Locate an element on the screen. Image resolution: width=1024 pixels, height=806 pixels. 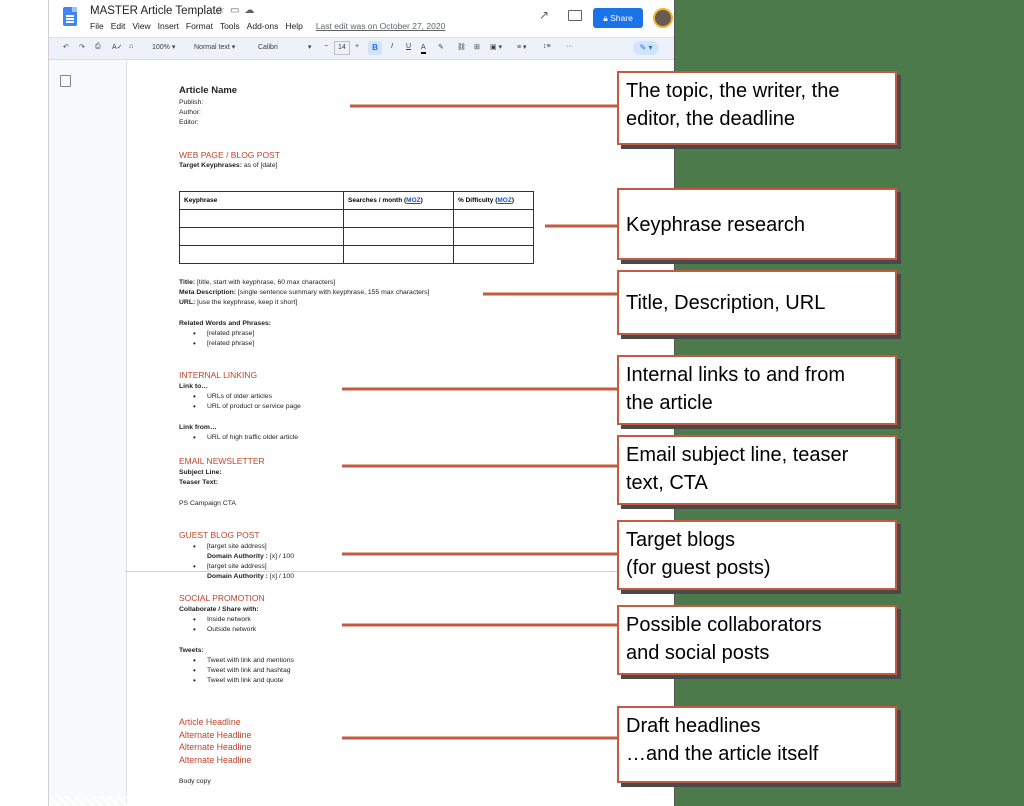
callout-guest-blogs: Target blogs (for guest posts) is located at coordinates (757, 555).